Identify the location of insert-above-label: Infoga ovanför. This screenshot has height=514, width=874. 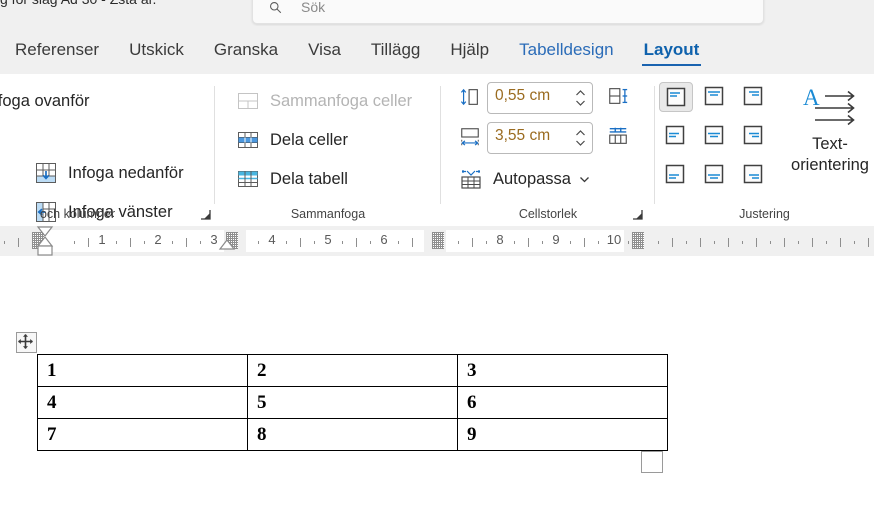
(45, 100).